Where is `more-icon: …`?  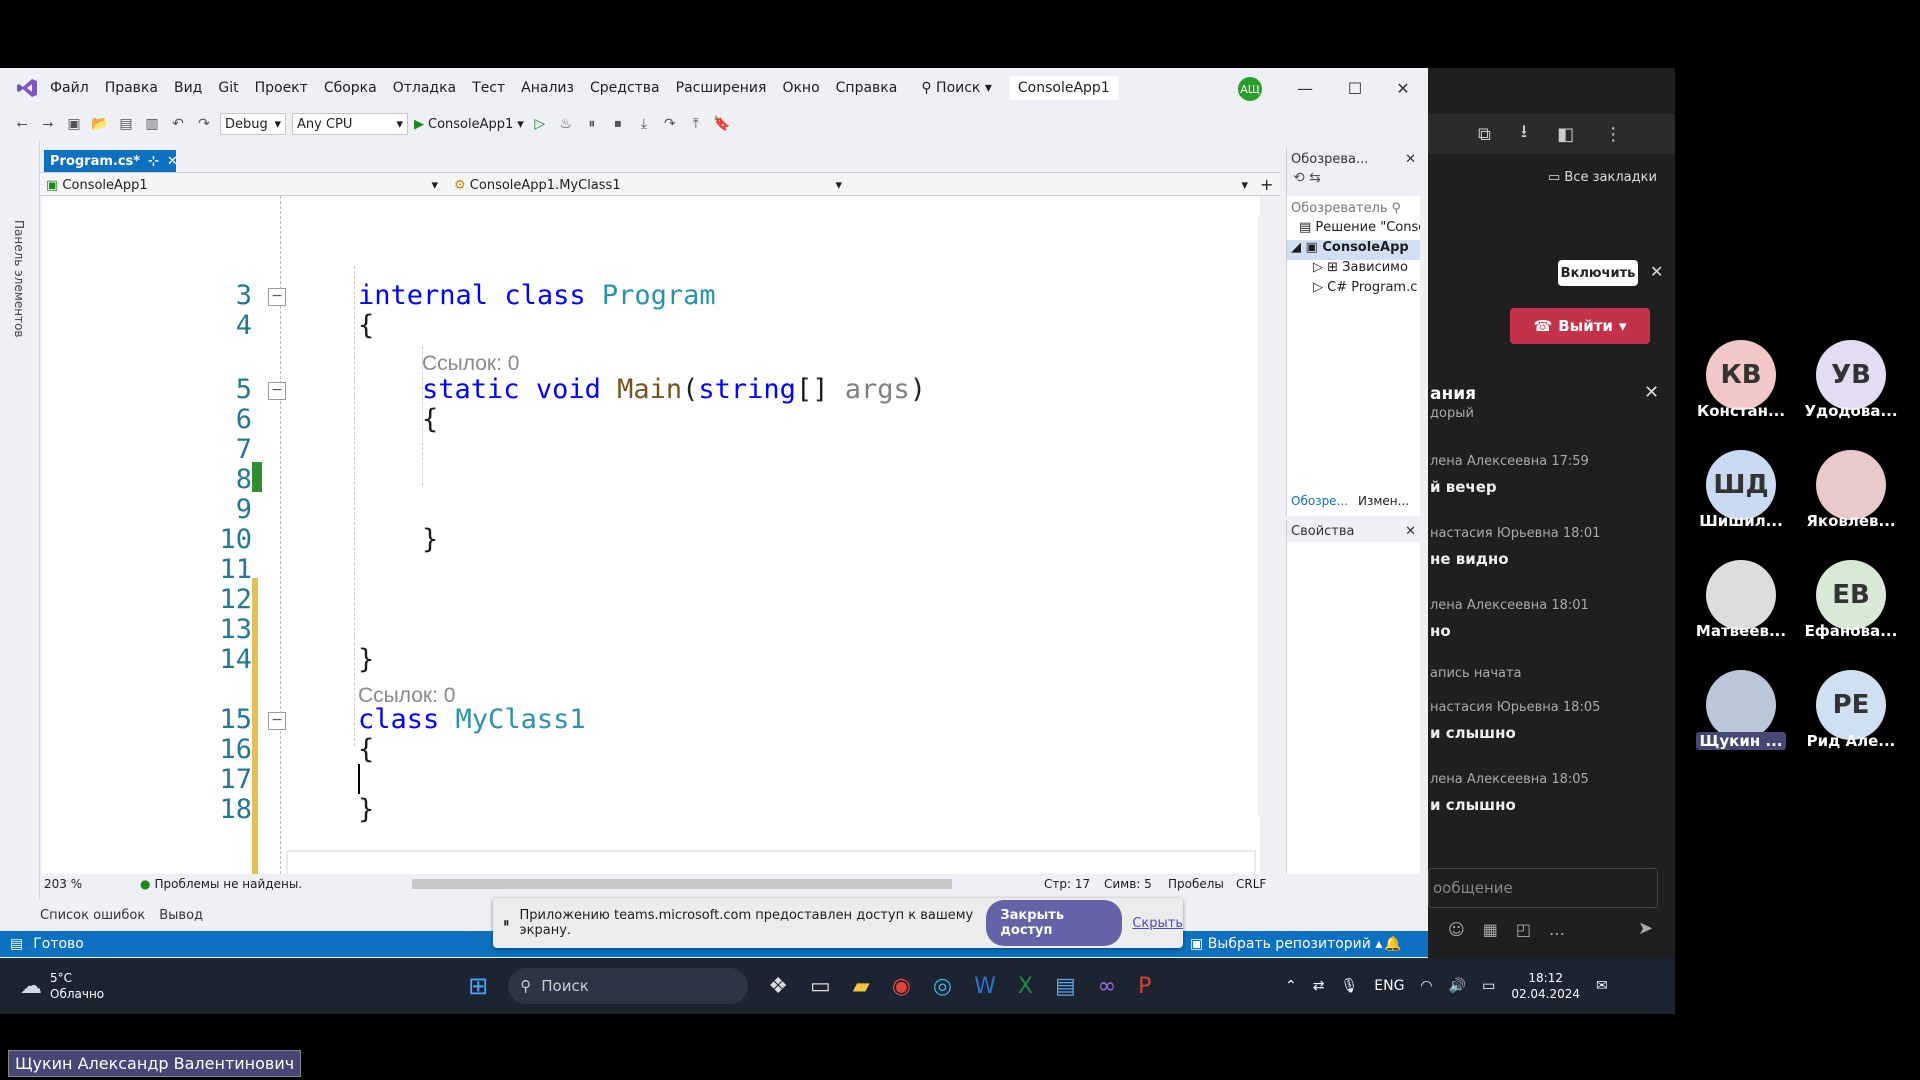 more-icon: … is located at coordinates (1557, 929).